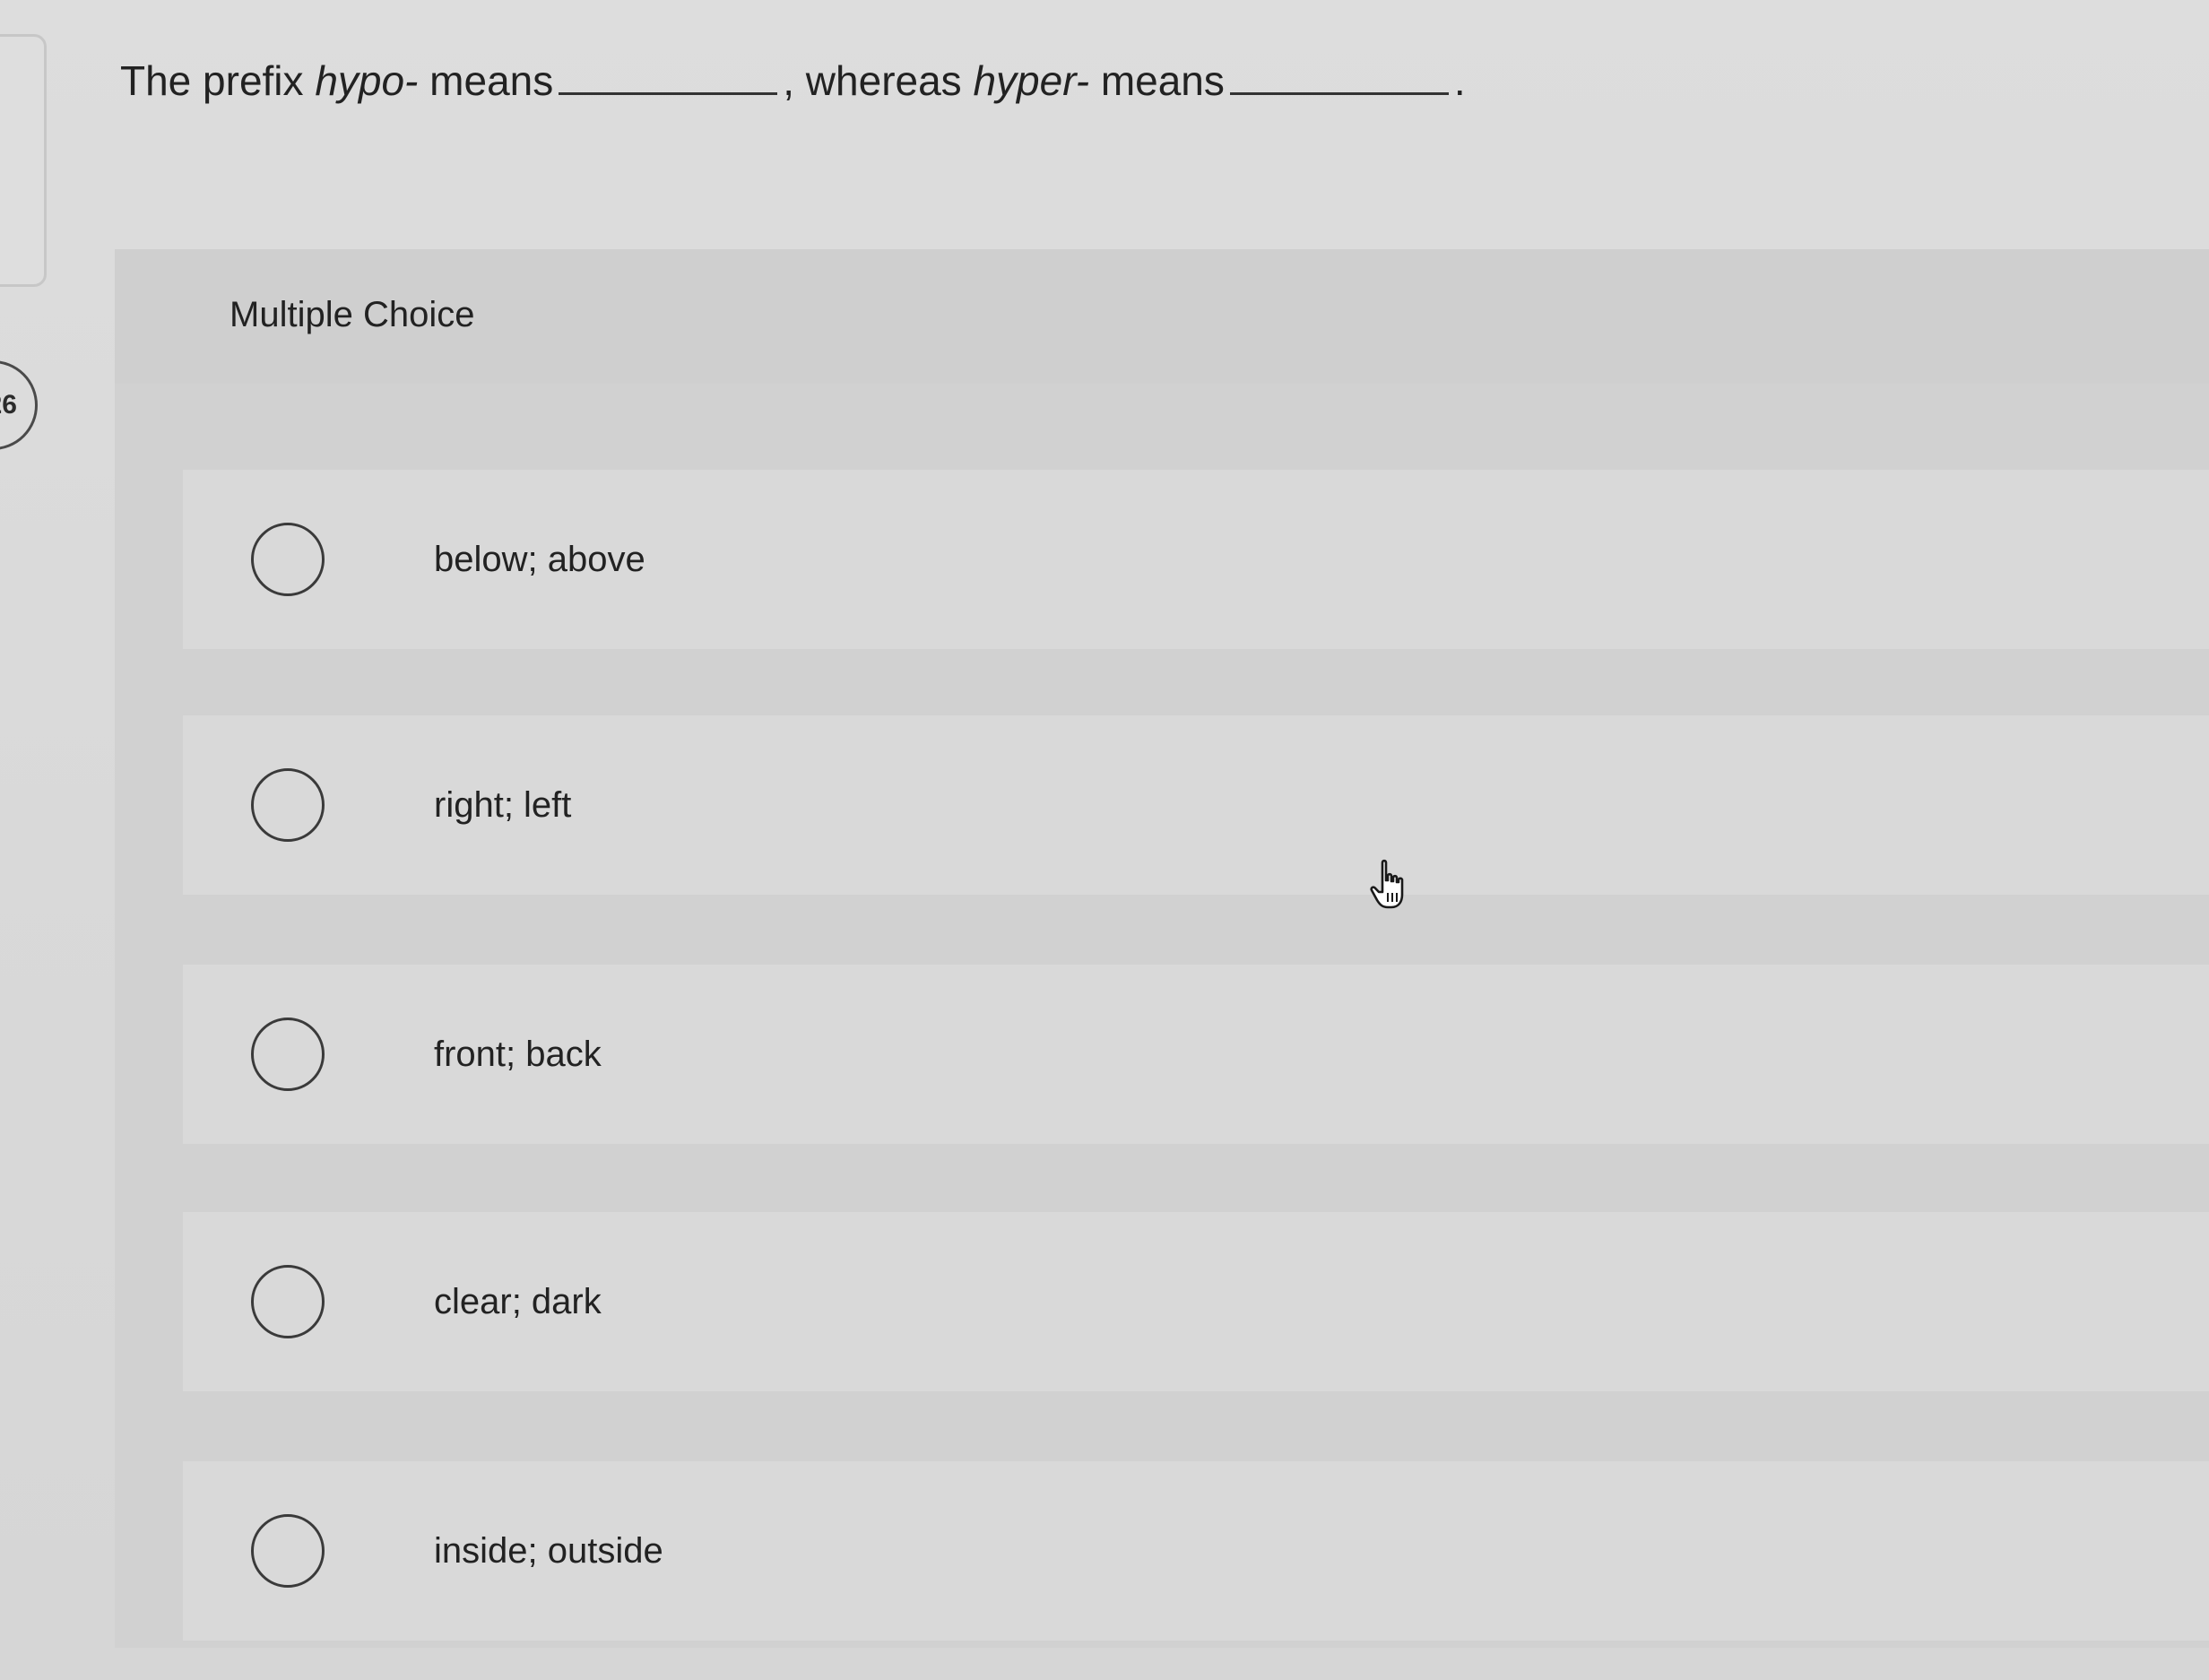  What do you see at coordinates (1162, 317) in the screenshot?
I see `answer-type-header: Multiple Choice` at bounding box center [1162, 317].